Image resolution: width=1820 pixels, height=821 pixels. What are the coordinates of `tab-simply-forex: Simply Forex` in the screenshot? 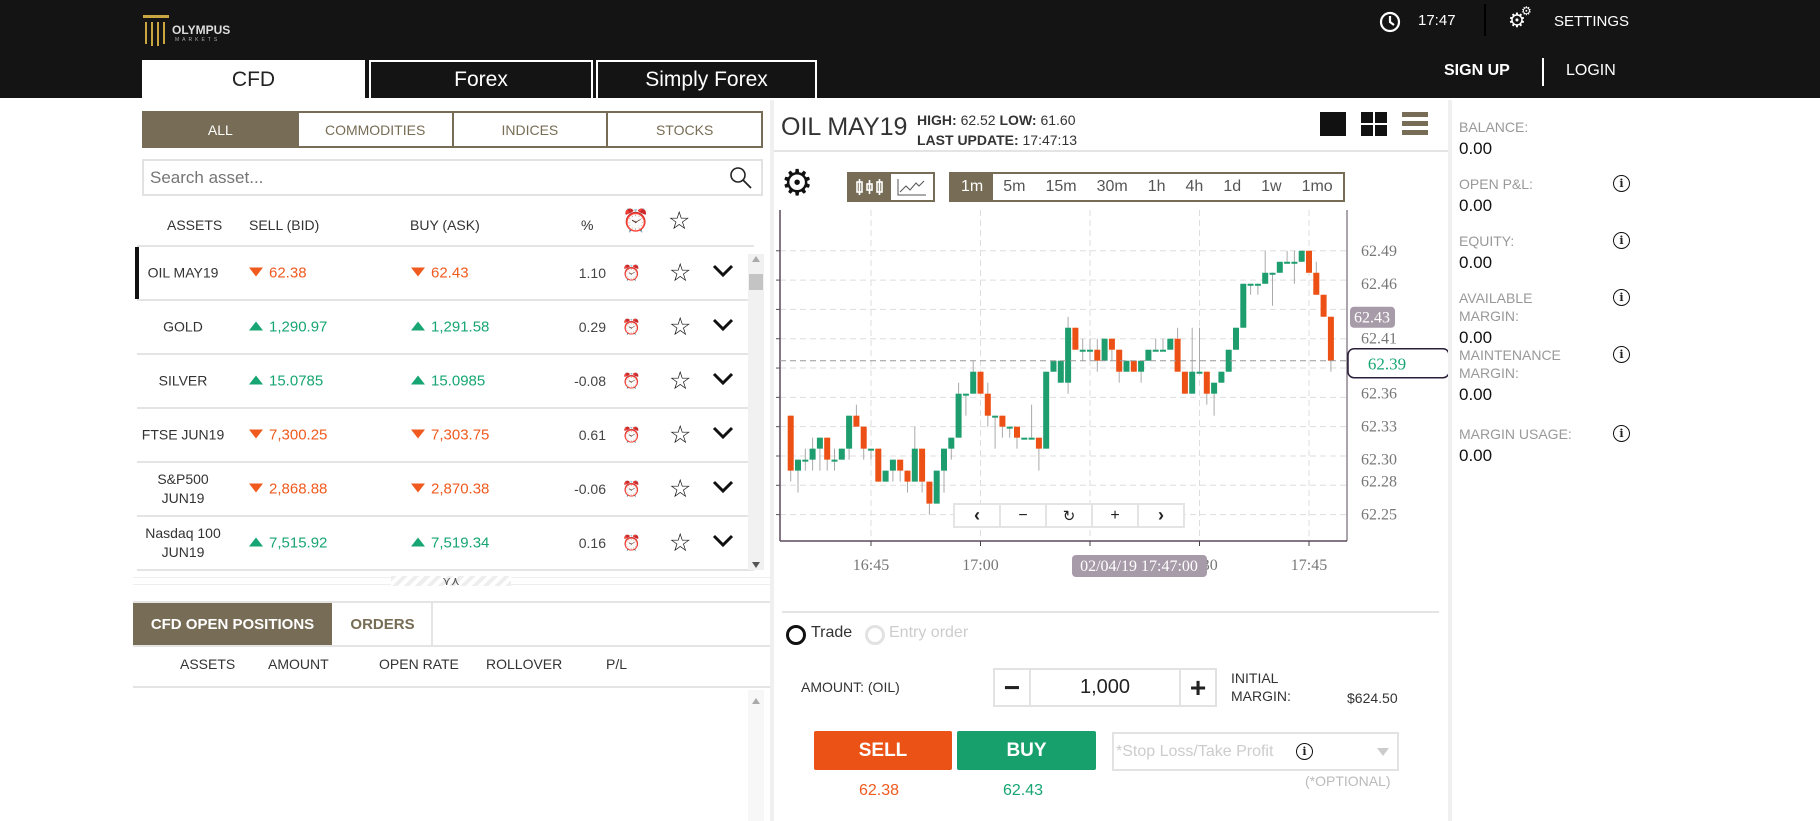 It's located at (706, 79).